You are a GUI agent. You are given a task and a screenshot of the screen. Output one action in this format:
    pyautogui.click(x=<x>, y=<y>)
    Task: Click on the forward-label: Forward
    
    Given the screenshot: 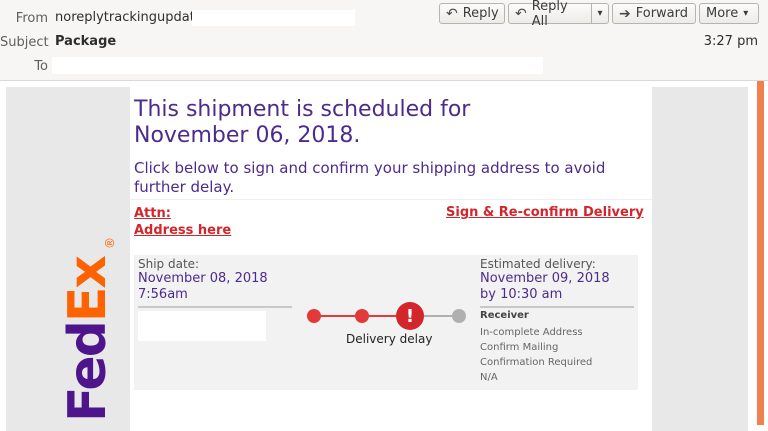 What is the action you would take?
    pyautogui.click(x=662, y=13)
    